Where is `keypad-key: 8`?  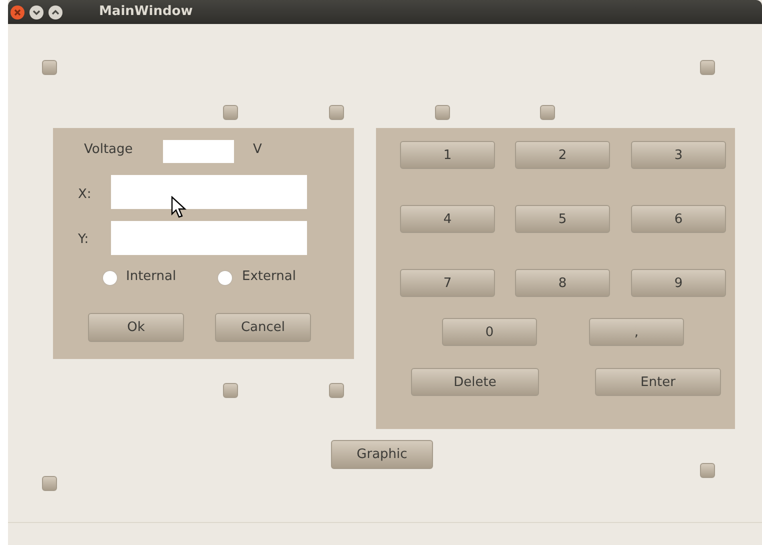 keypad-key: 8 is located at coordinates (562, 283).